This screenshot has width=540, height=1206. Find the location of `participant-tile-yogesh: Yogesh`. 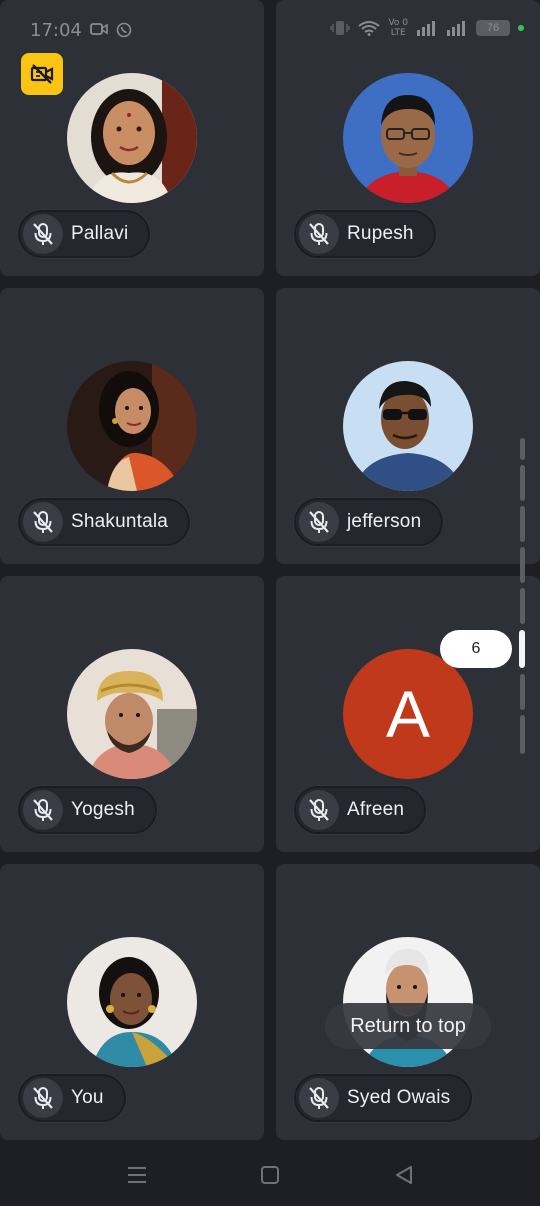

participant-tile-yogesh: Yogesh is located at coordinates (132, 714).